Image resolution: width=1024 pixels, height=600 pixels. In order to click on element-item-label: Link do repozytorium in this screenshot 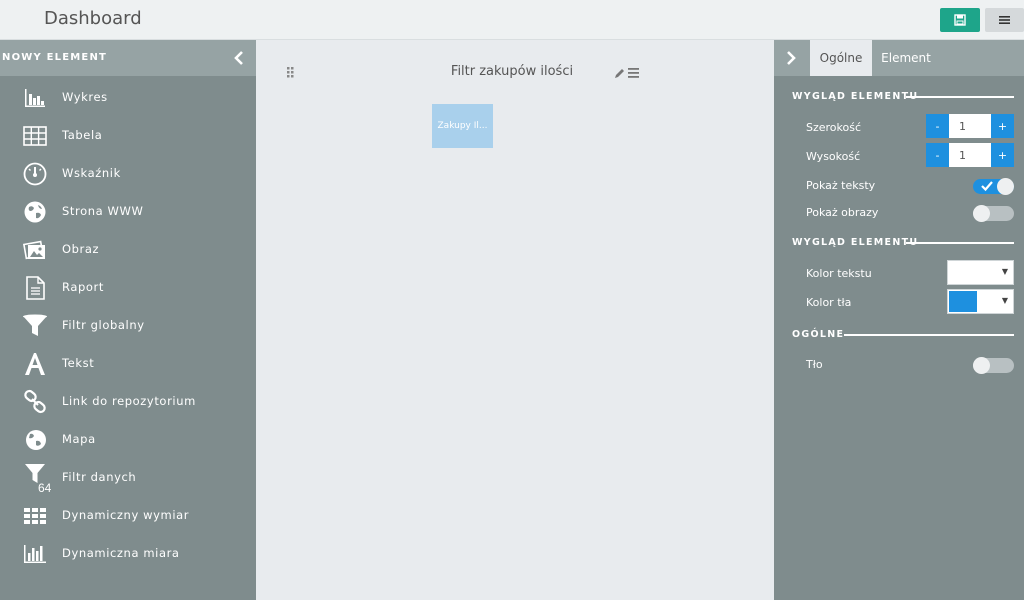, I will do `click(129, 401)`.